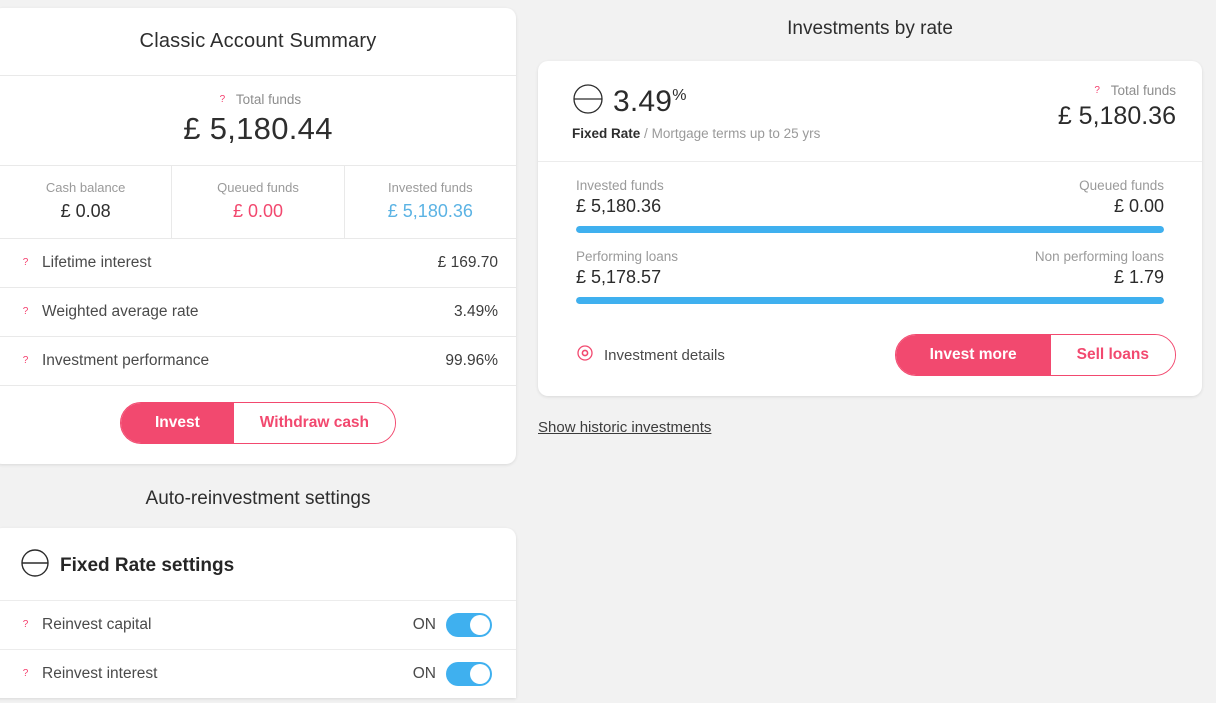 The image size is (1216, 703). Describe the element at coordinates (126, 360) in the screenshot. I see `row-label: Investment performance` at that location.